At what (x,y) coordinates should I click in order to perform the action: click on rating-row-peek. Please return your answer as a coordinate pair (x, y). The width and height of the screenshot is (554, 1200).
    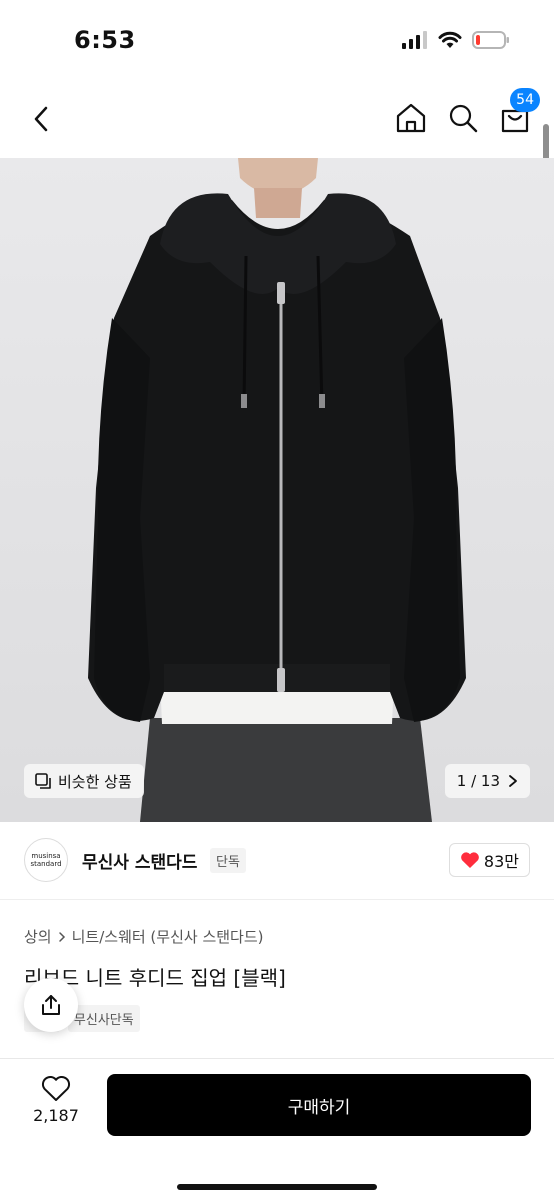
    Looking at the image, I should click on (114, 1054).